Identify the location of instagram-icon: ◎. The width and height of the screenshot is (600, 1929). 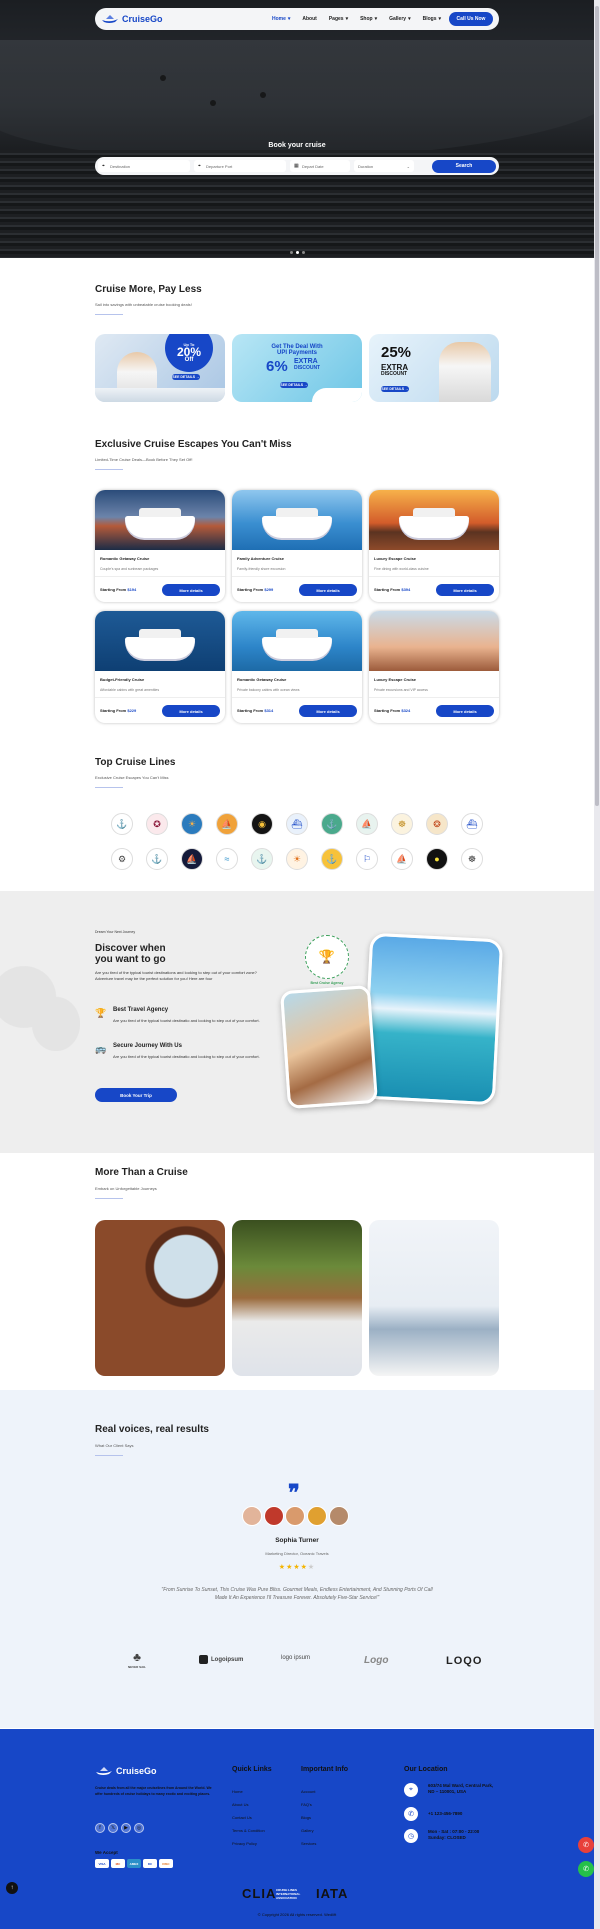
(139, 1828).